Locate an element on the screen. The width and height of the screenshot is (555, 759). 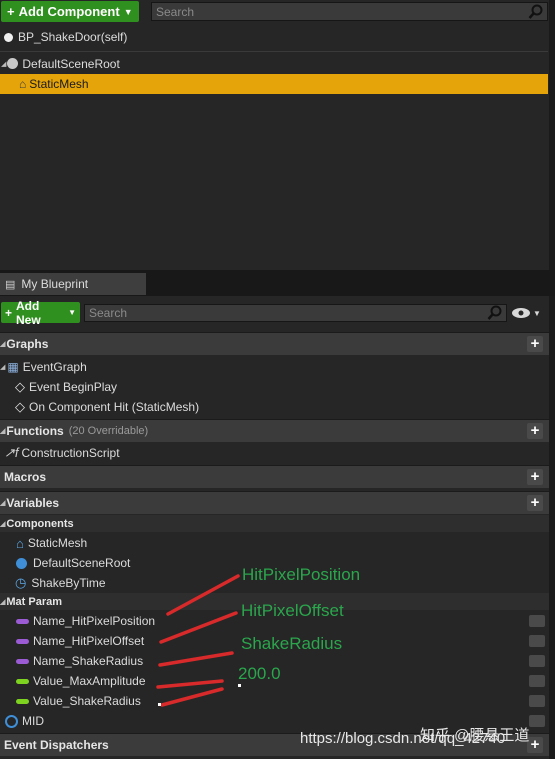
watermark-author: 知乎 @腰悬王道 is located at coordinates (475, 735).